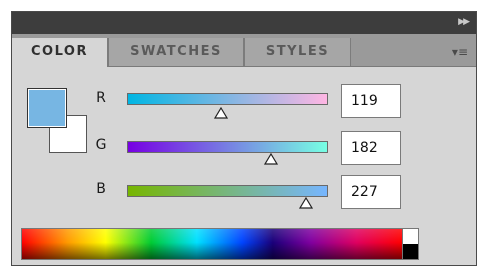 The height and width of the screenshot is (269, 483). What do you see at coordinates (270, 159) in the screenshot?
I see `green-slider-thumb` at bounding box center [270, 159].